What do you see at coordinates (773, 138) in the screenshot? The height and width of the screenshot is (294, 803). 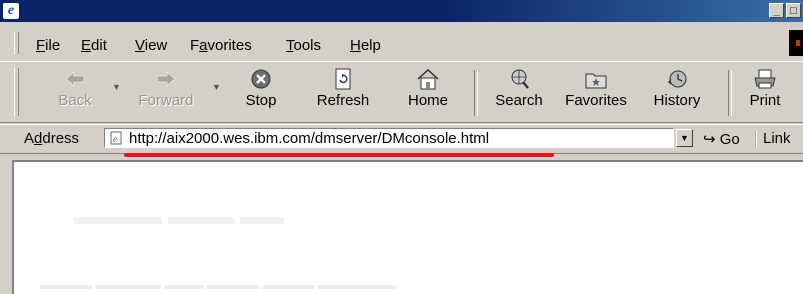 I see `links-button: Link` at bounding box center [773, 138].